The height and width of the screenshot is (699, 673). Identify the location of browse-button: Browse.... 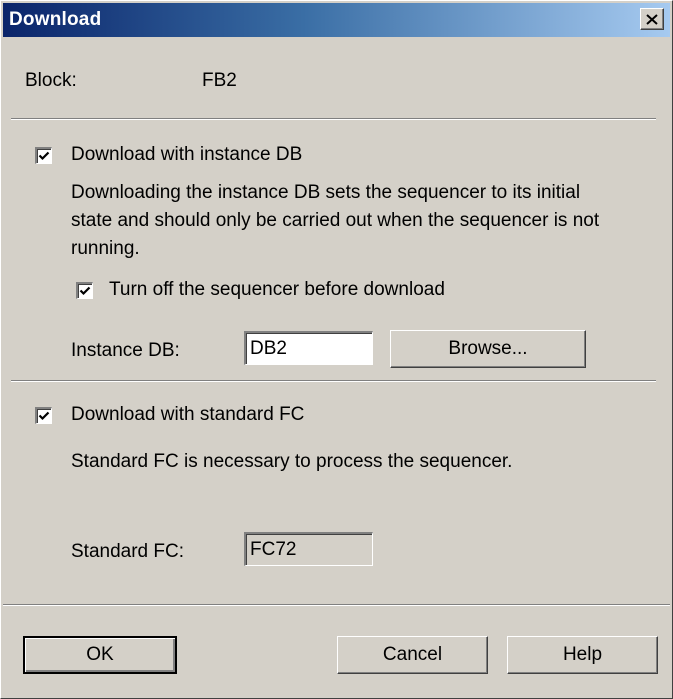
(488, 349).